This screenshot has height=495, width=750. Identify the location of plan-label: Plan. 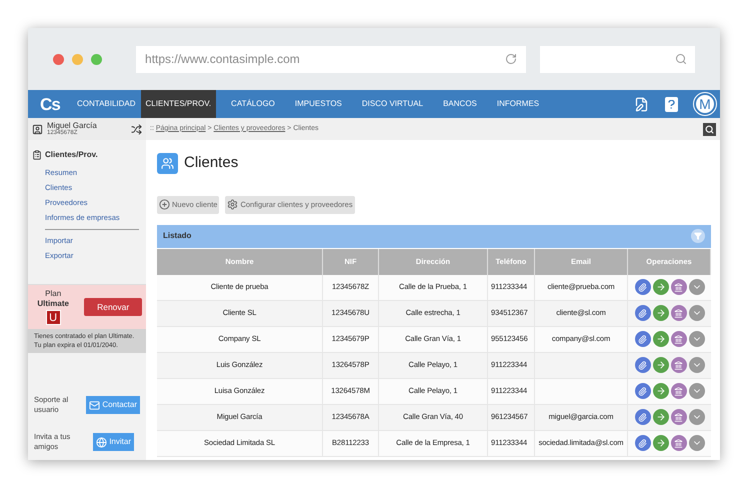
(53, 294).